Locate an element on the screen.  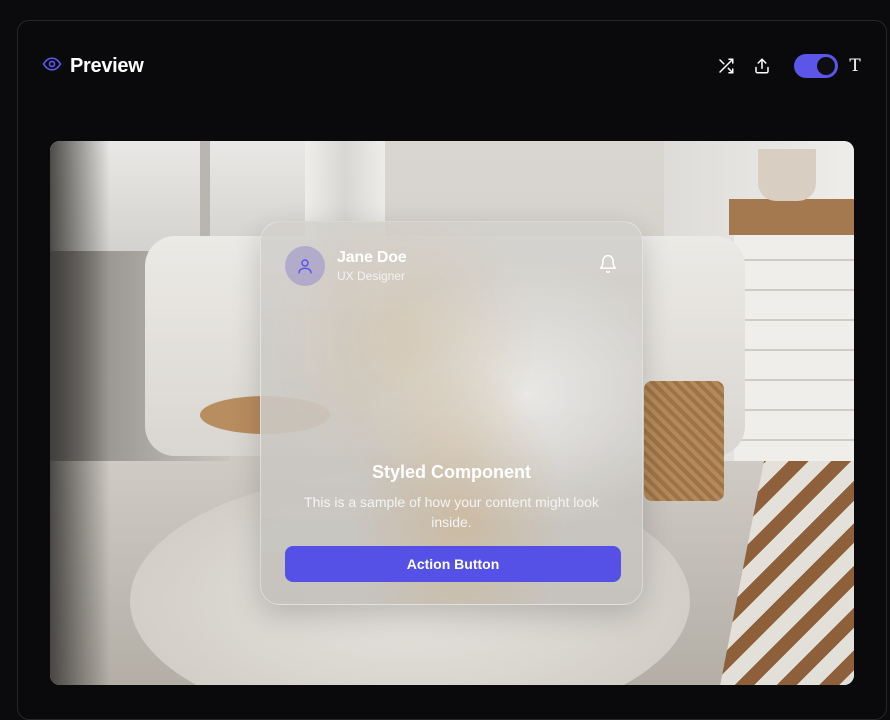
scene-basket is located at coordinates (684, 441).